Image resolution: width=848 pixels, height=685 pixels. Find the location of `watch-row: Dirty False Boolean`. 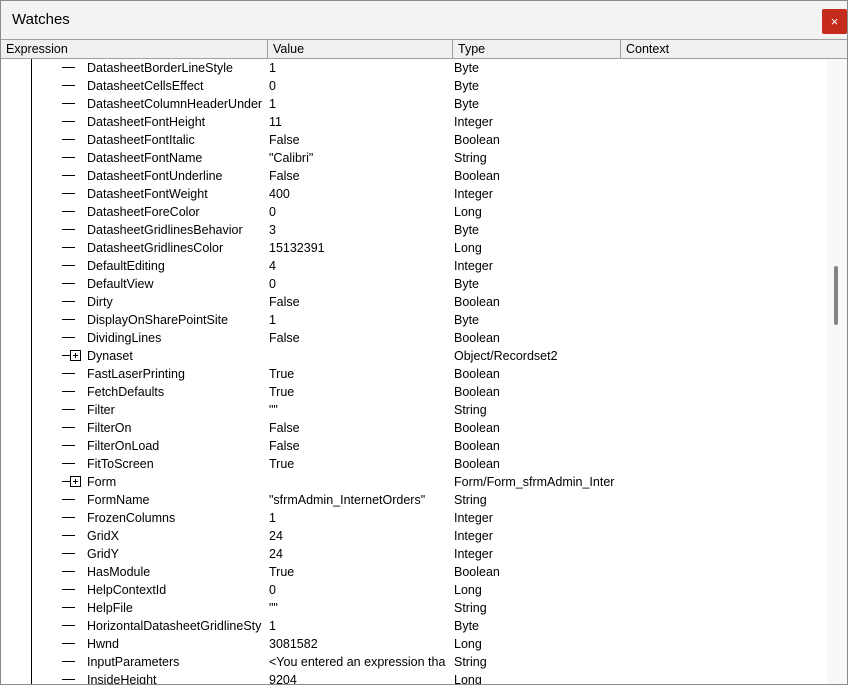

watch-row: Dirty False Boolean is located at coordinates (414, 302).